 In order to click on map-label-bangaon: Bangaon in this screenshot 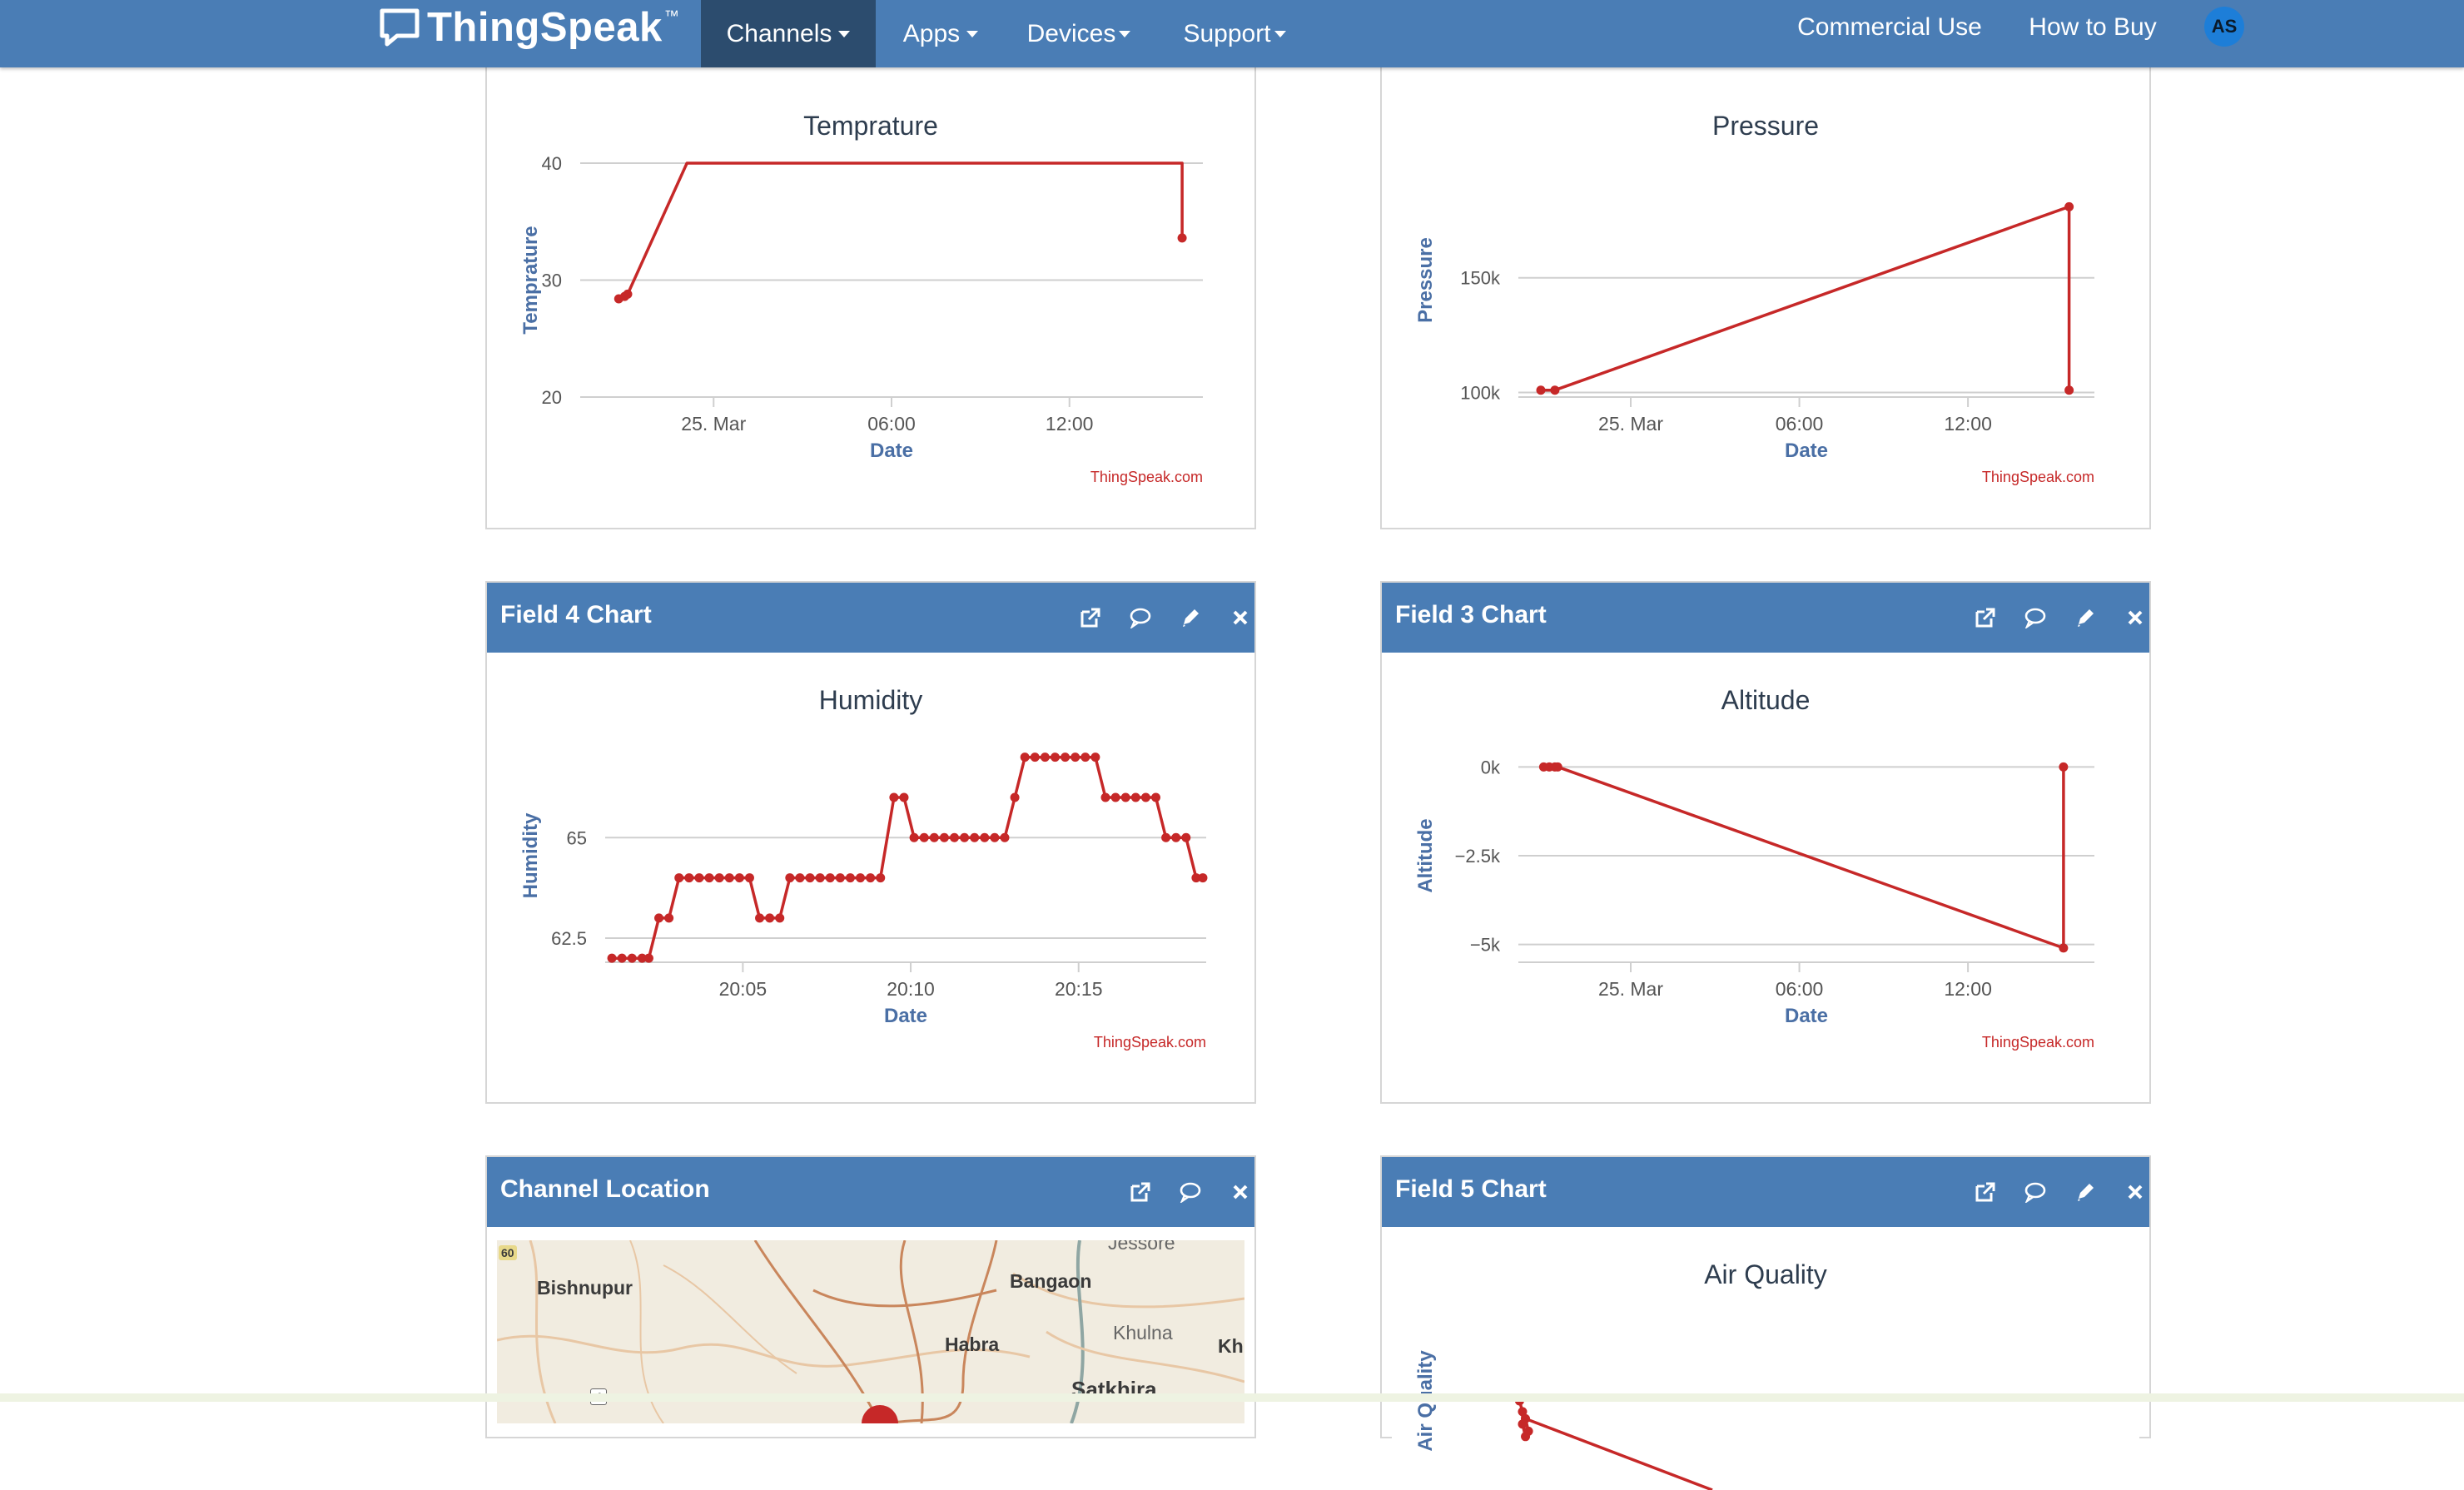, I will do `click(1051, 1281)`.